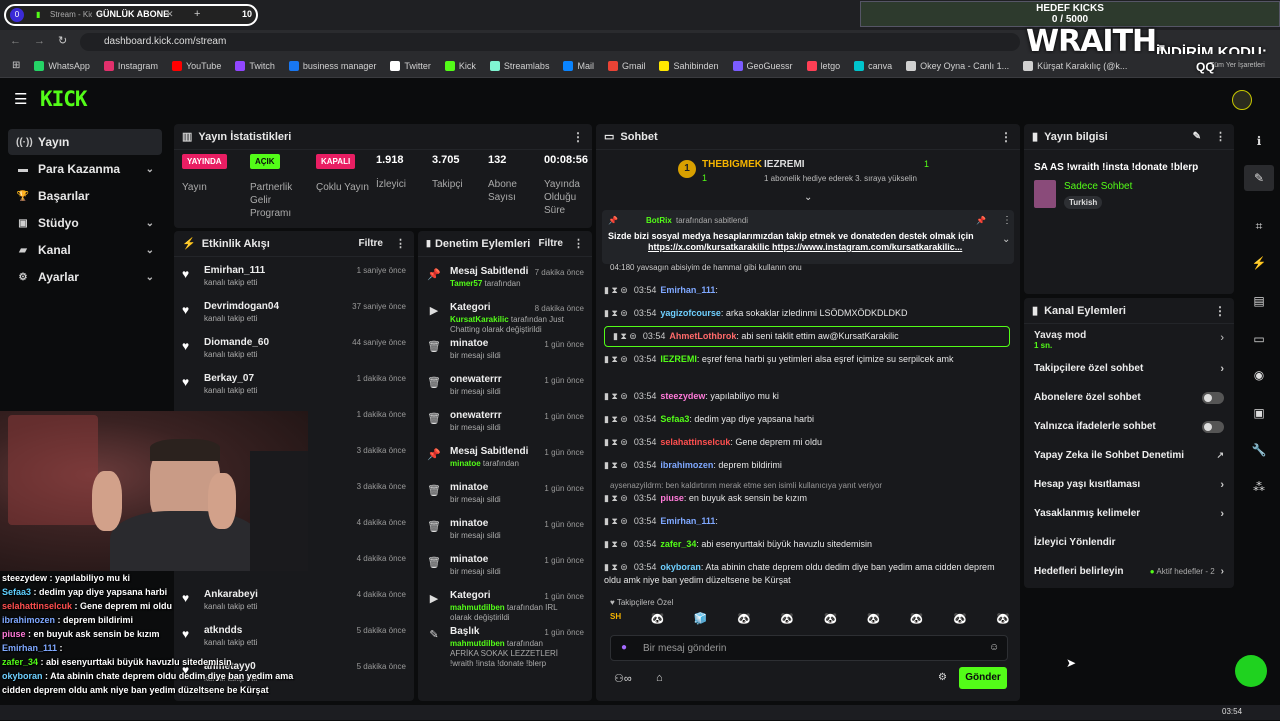 This screenshot has width=1280, height=721. I want to click on chat-username: Sefaa3, so click(674, 419).